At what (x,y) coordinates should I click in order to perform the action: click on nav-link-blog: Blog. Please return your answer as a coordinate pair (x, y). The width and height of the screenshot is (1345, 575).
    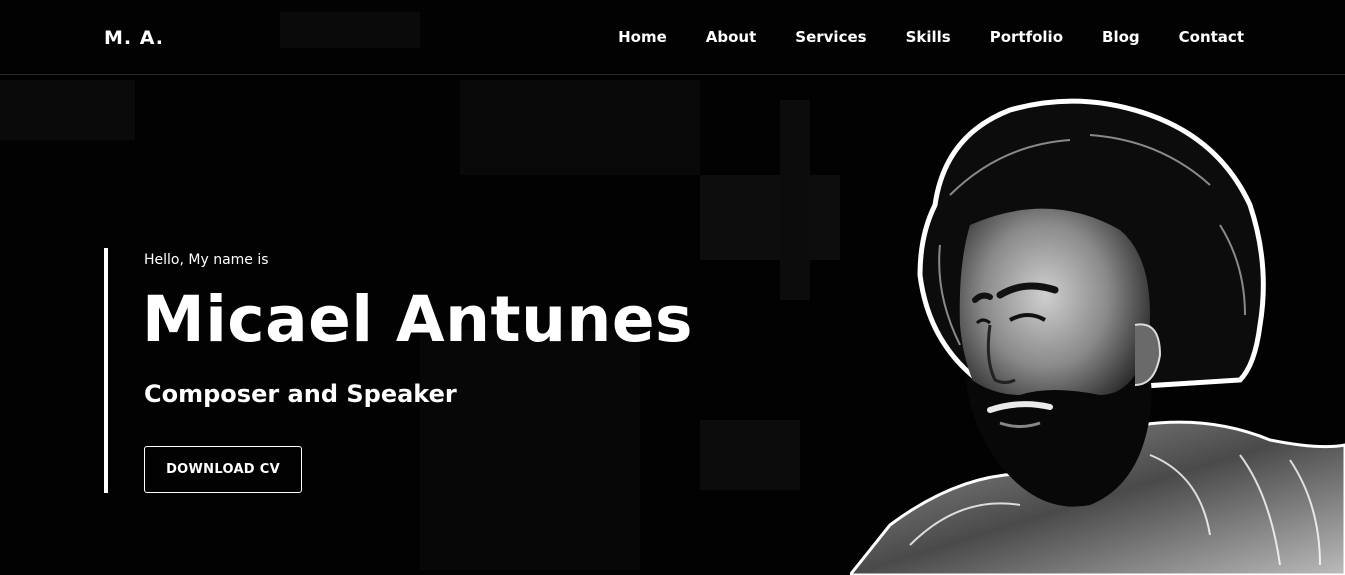
    Looking at the image, I should click on (1121, 37).